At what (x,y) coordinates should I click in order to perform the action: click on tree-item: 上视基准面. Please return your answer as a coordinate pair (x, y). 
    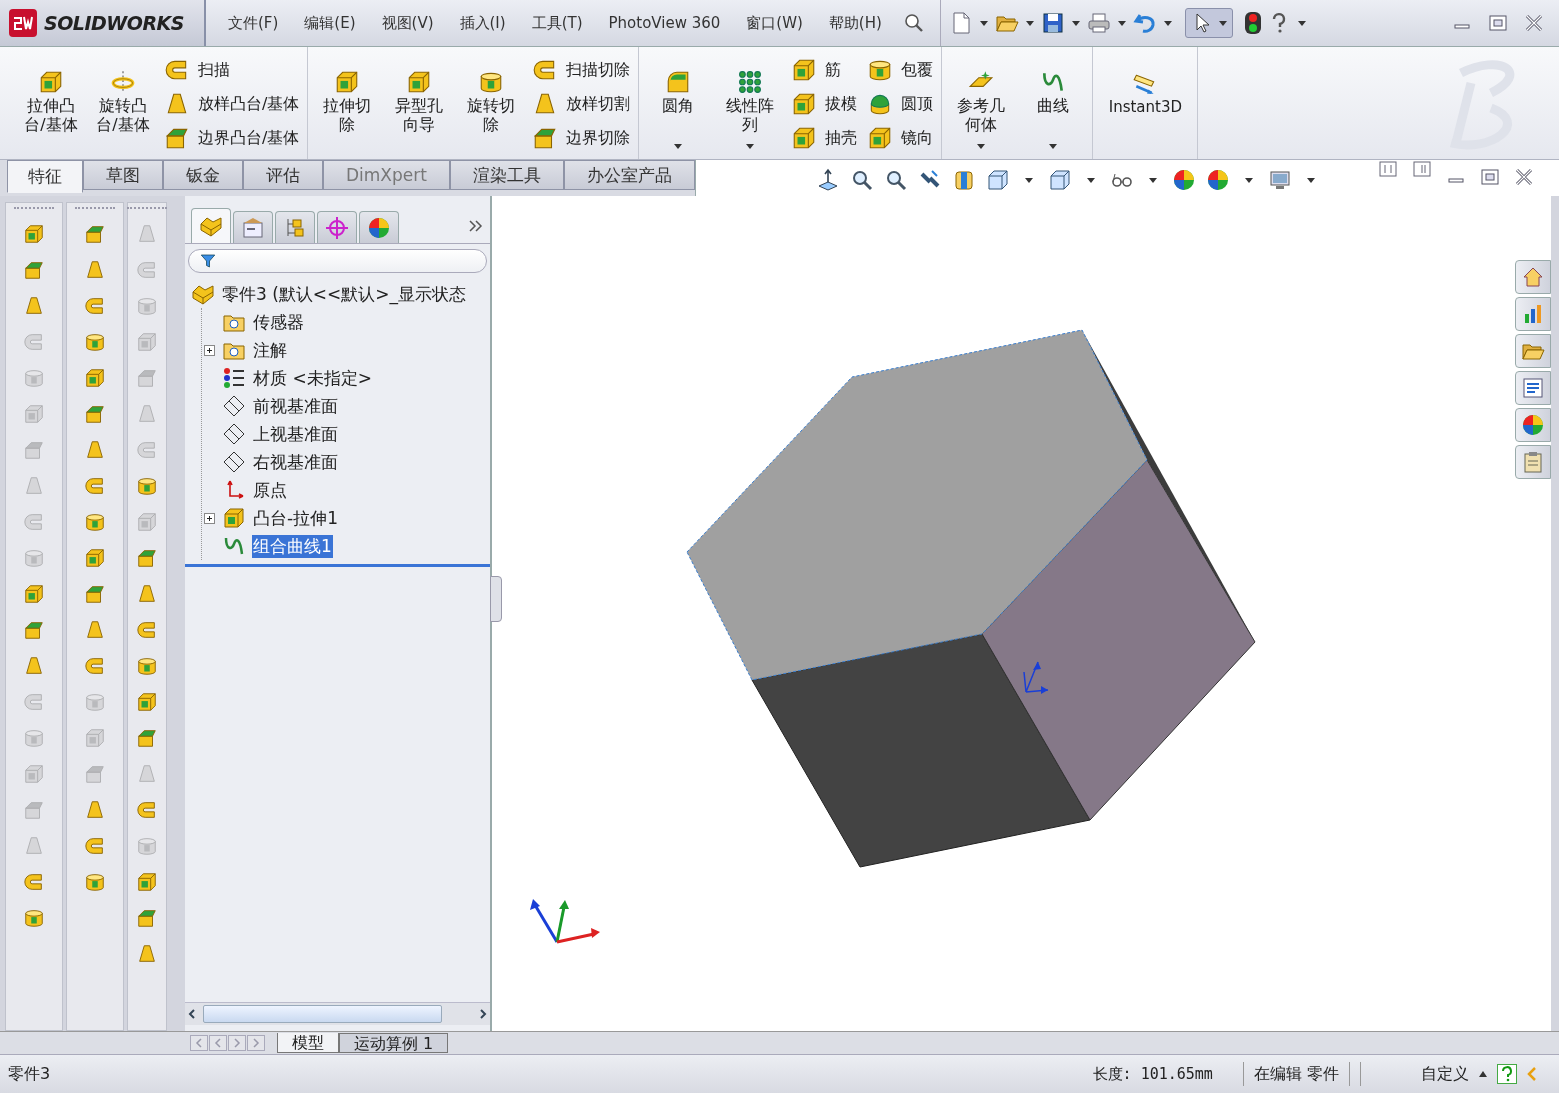
    Looking at the image, I should click on (295, 434).